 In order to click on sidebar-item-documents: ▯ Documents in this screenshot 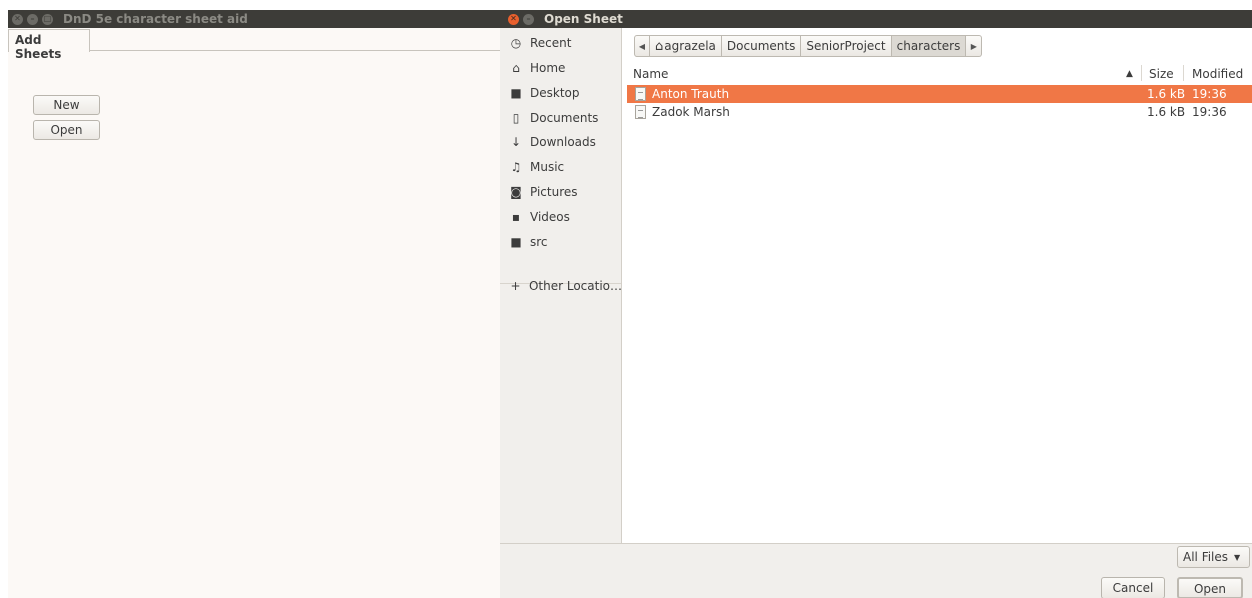, I will do `click(561, 118)`.